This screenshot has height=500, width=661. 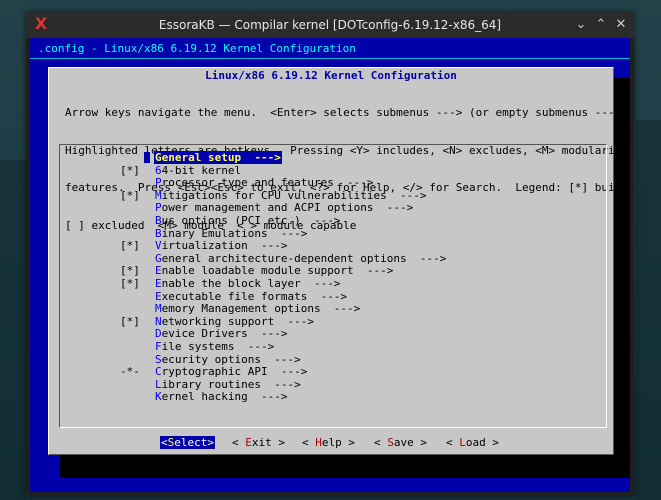 What do you see at coordinates (158, 321) in the screenshot?
I see `menu-hotkey: N` at bounding box center [158, 321].